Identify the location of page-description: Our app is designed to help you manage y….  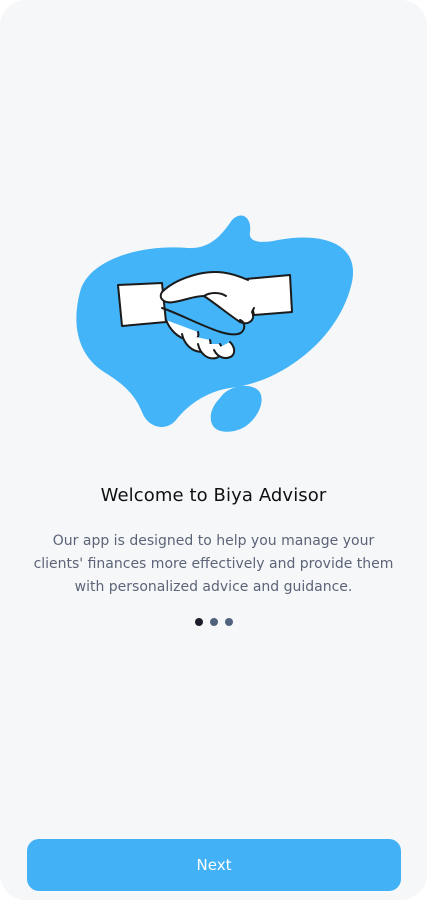
(213, 564).